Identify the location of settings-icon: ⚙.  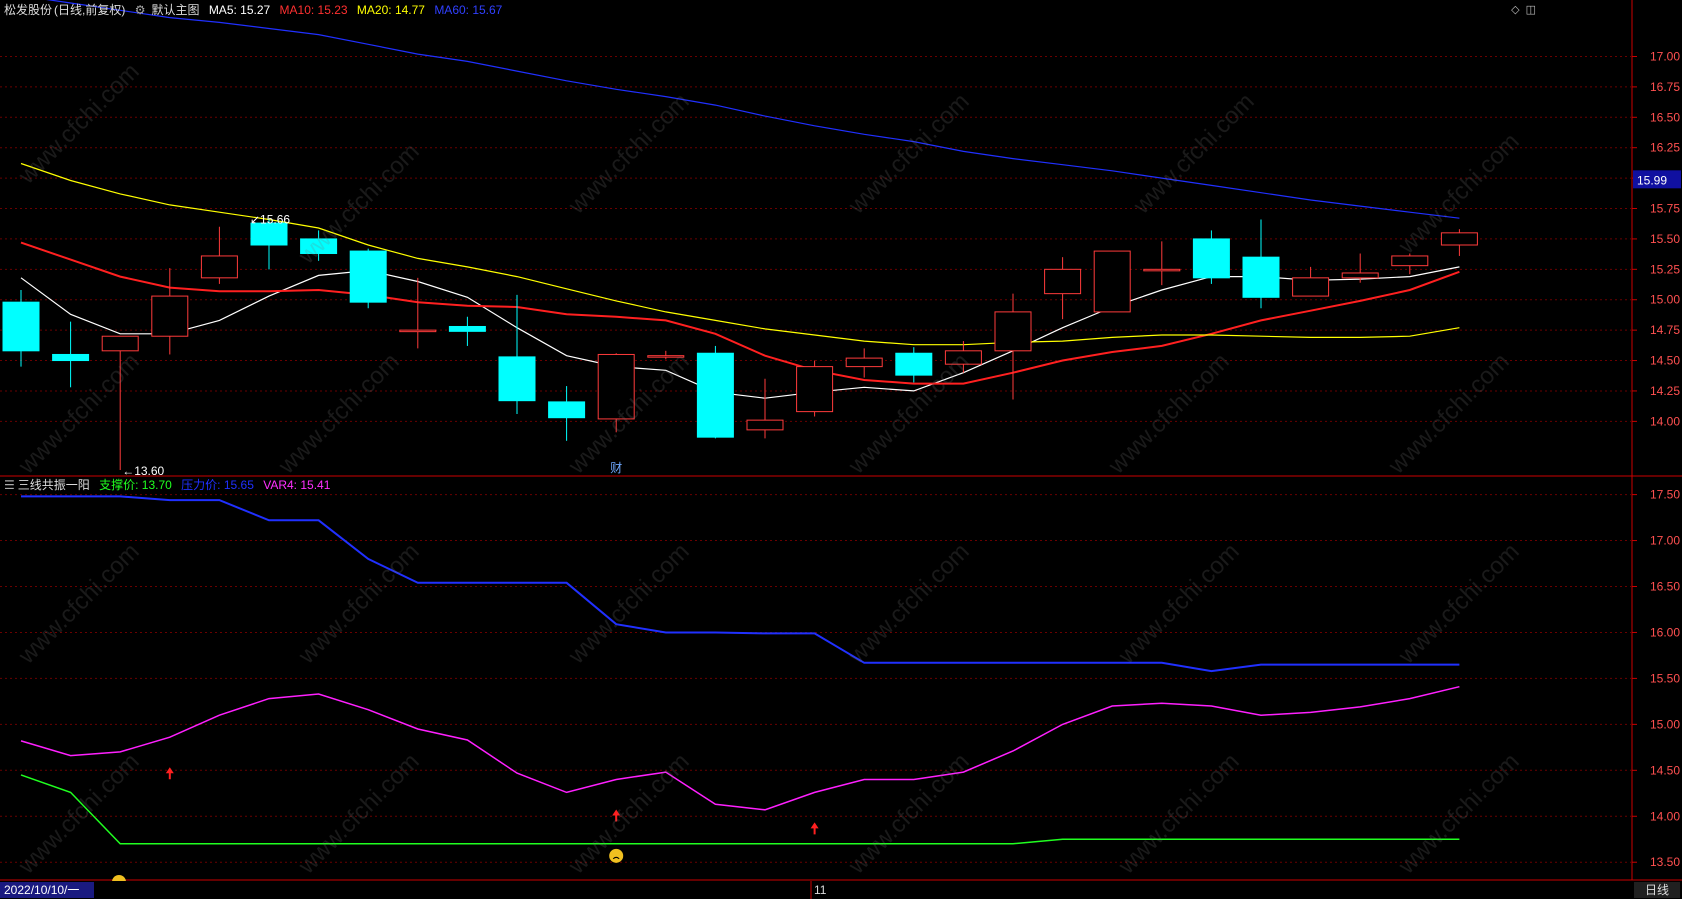
(140, 10).